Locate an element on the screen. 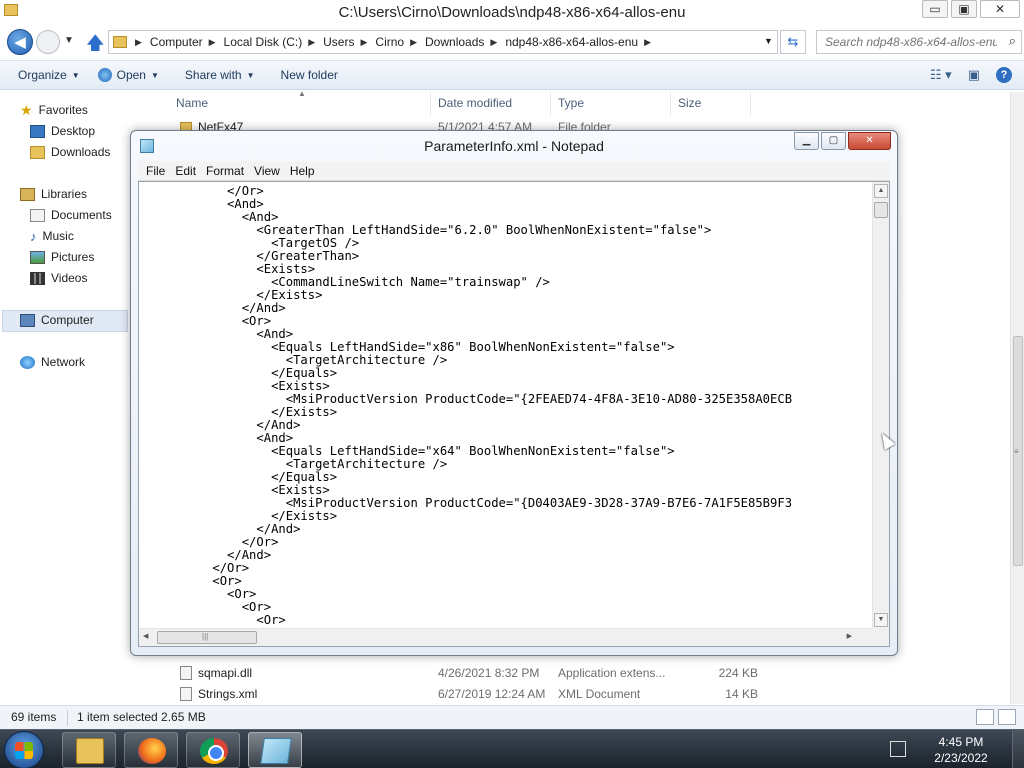 Image resolution: width=1024 pixels, height=768 pixels. back-arrow-icon: ◀ is located at coordinates (20, 42).